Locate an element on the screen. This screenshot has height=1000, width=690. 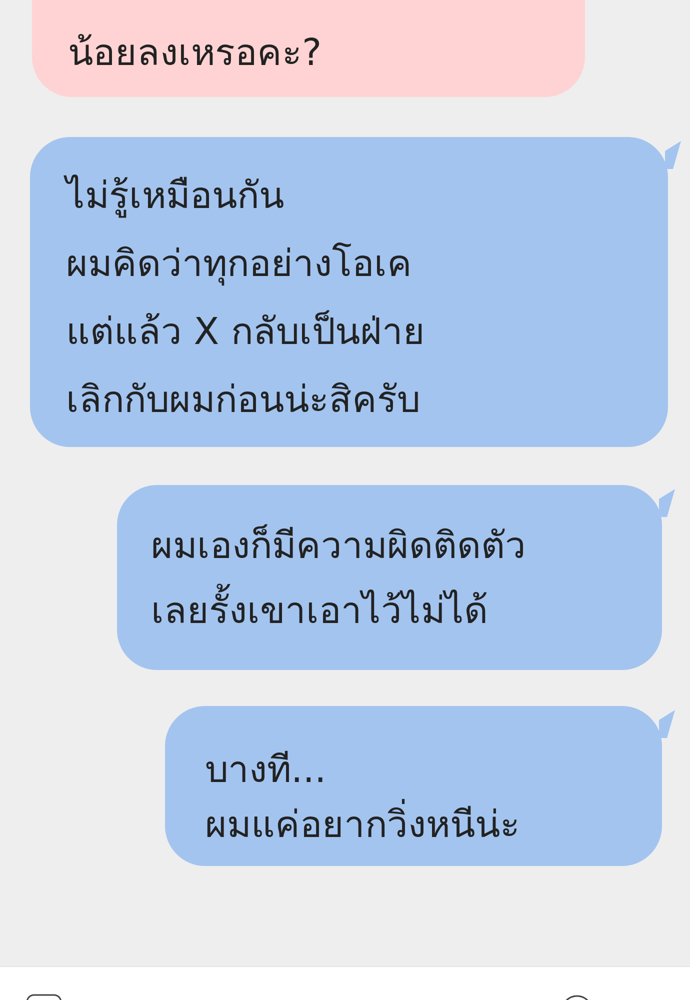
outgoing-message-bubble: ผมเองก็มีความผิดติดตัว เลยรั้งเขาเอาไว้ไม่ได้ is located at coordinates (389, 577).